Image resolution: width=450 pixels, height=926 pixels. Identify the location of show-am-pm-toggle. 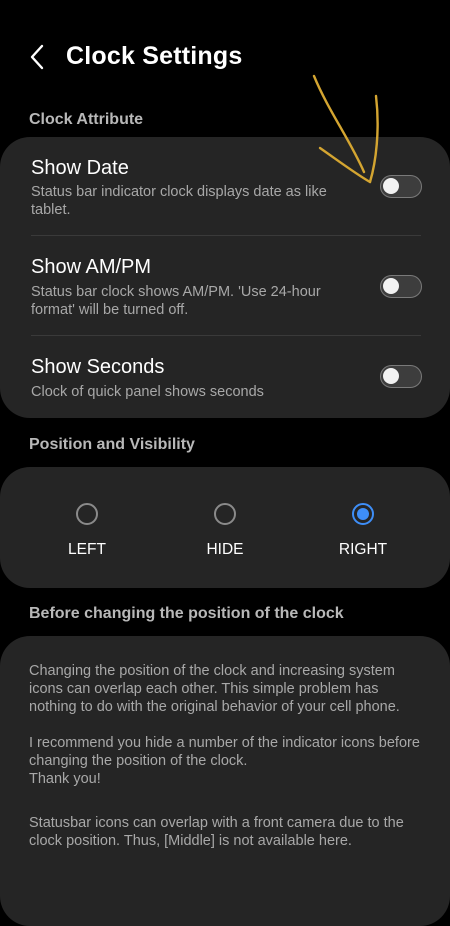
(401, 286).